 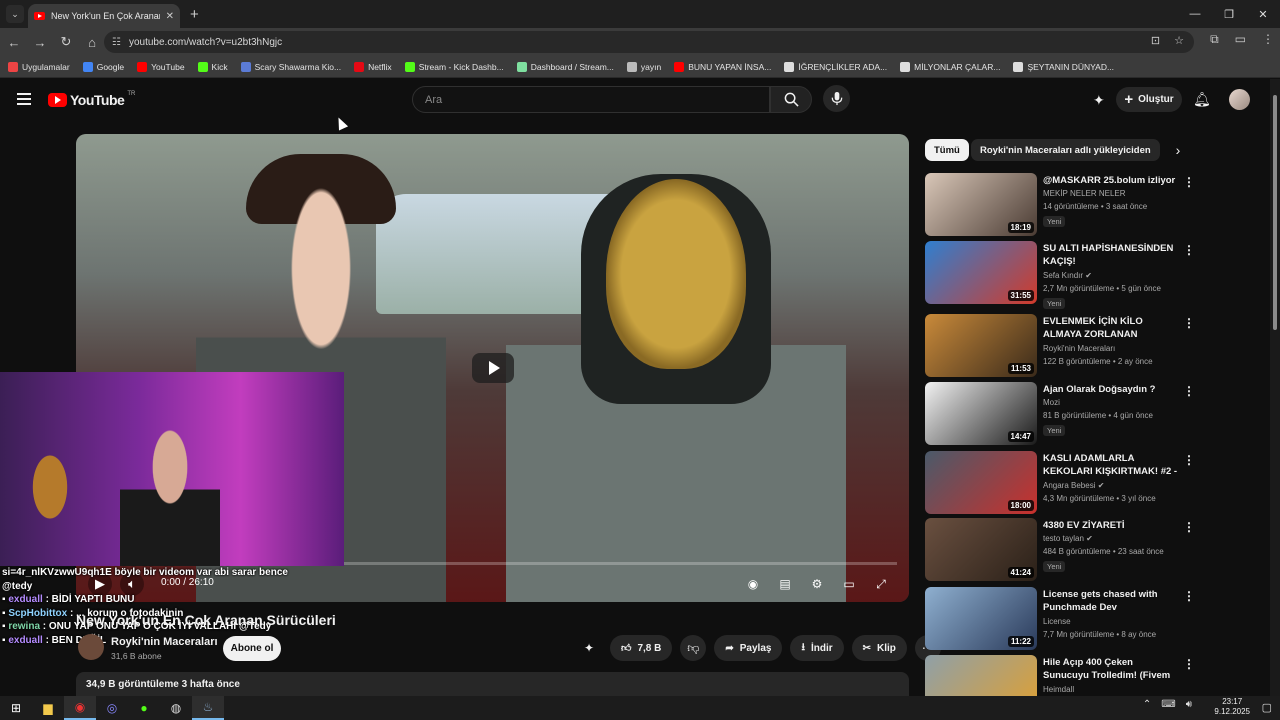 What do you see at coordinates (66, 42) in the screenshot?
I see `reload-icon: ↻` at bounding box center [66, 42].